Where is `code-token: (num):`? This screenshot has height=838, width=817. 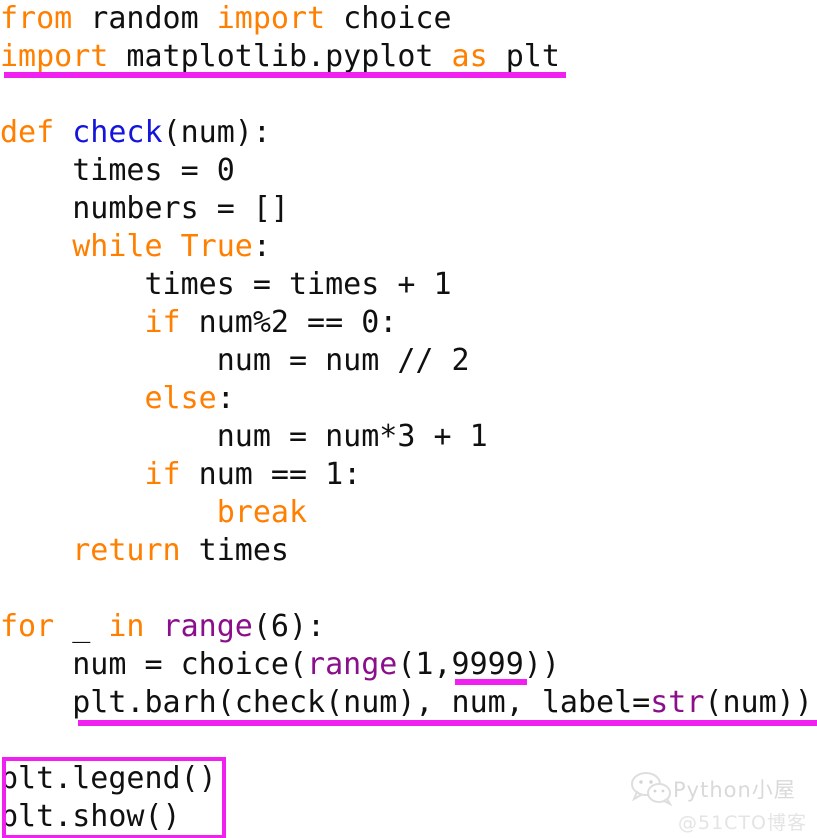
code-token: (num): is located at coordinates (216, 132).